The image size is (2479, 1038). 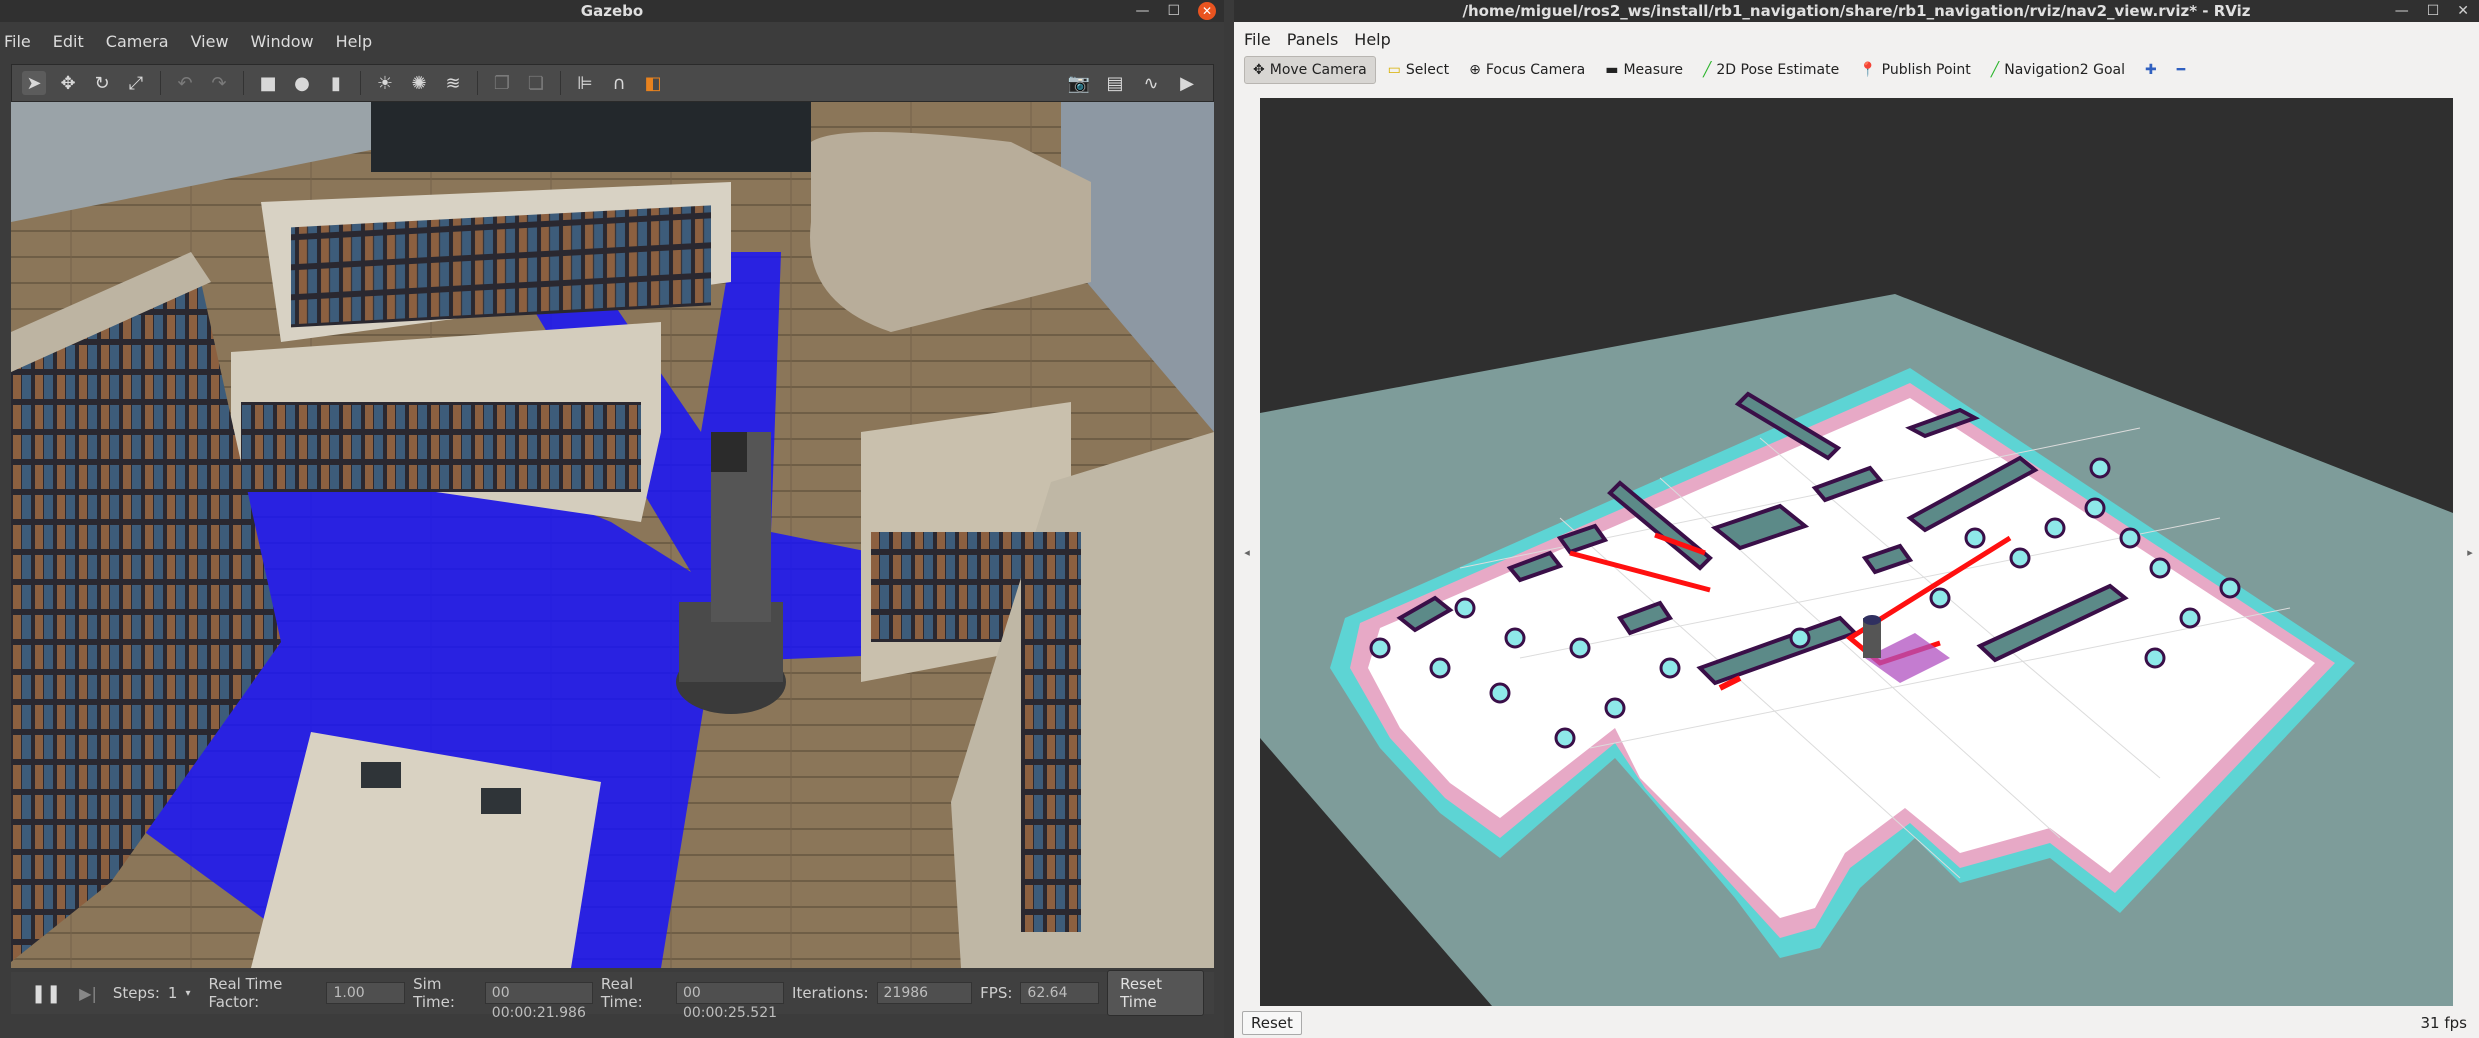 What do you see at coordinates (585, 83) in the screenshot?
I see `align-icon: ⊫` at bounding box center [585, 83].